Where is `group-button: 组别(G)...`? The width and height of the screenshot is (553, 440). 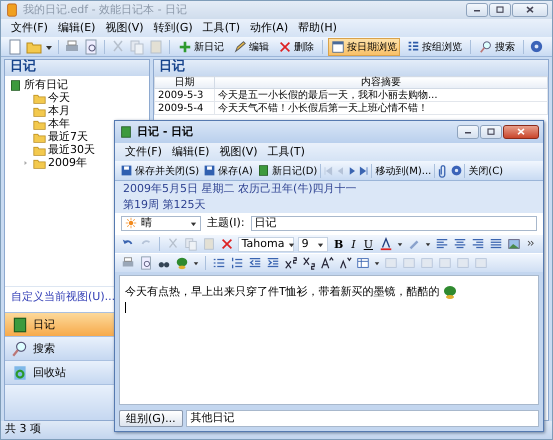
group-button: 组别(G)... is located at coordinates (151, 418).